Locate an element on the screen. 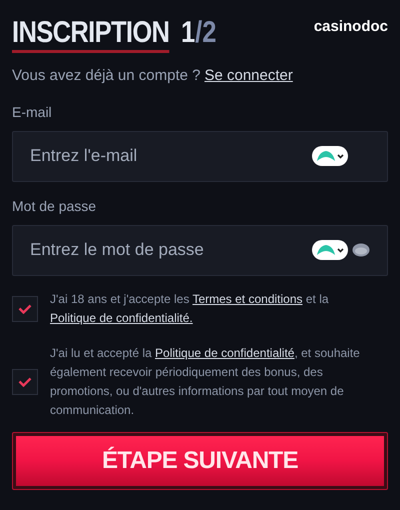 The image size is (400, 510). logo: casinodoc is located at coordinates (351, 27).